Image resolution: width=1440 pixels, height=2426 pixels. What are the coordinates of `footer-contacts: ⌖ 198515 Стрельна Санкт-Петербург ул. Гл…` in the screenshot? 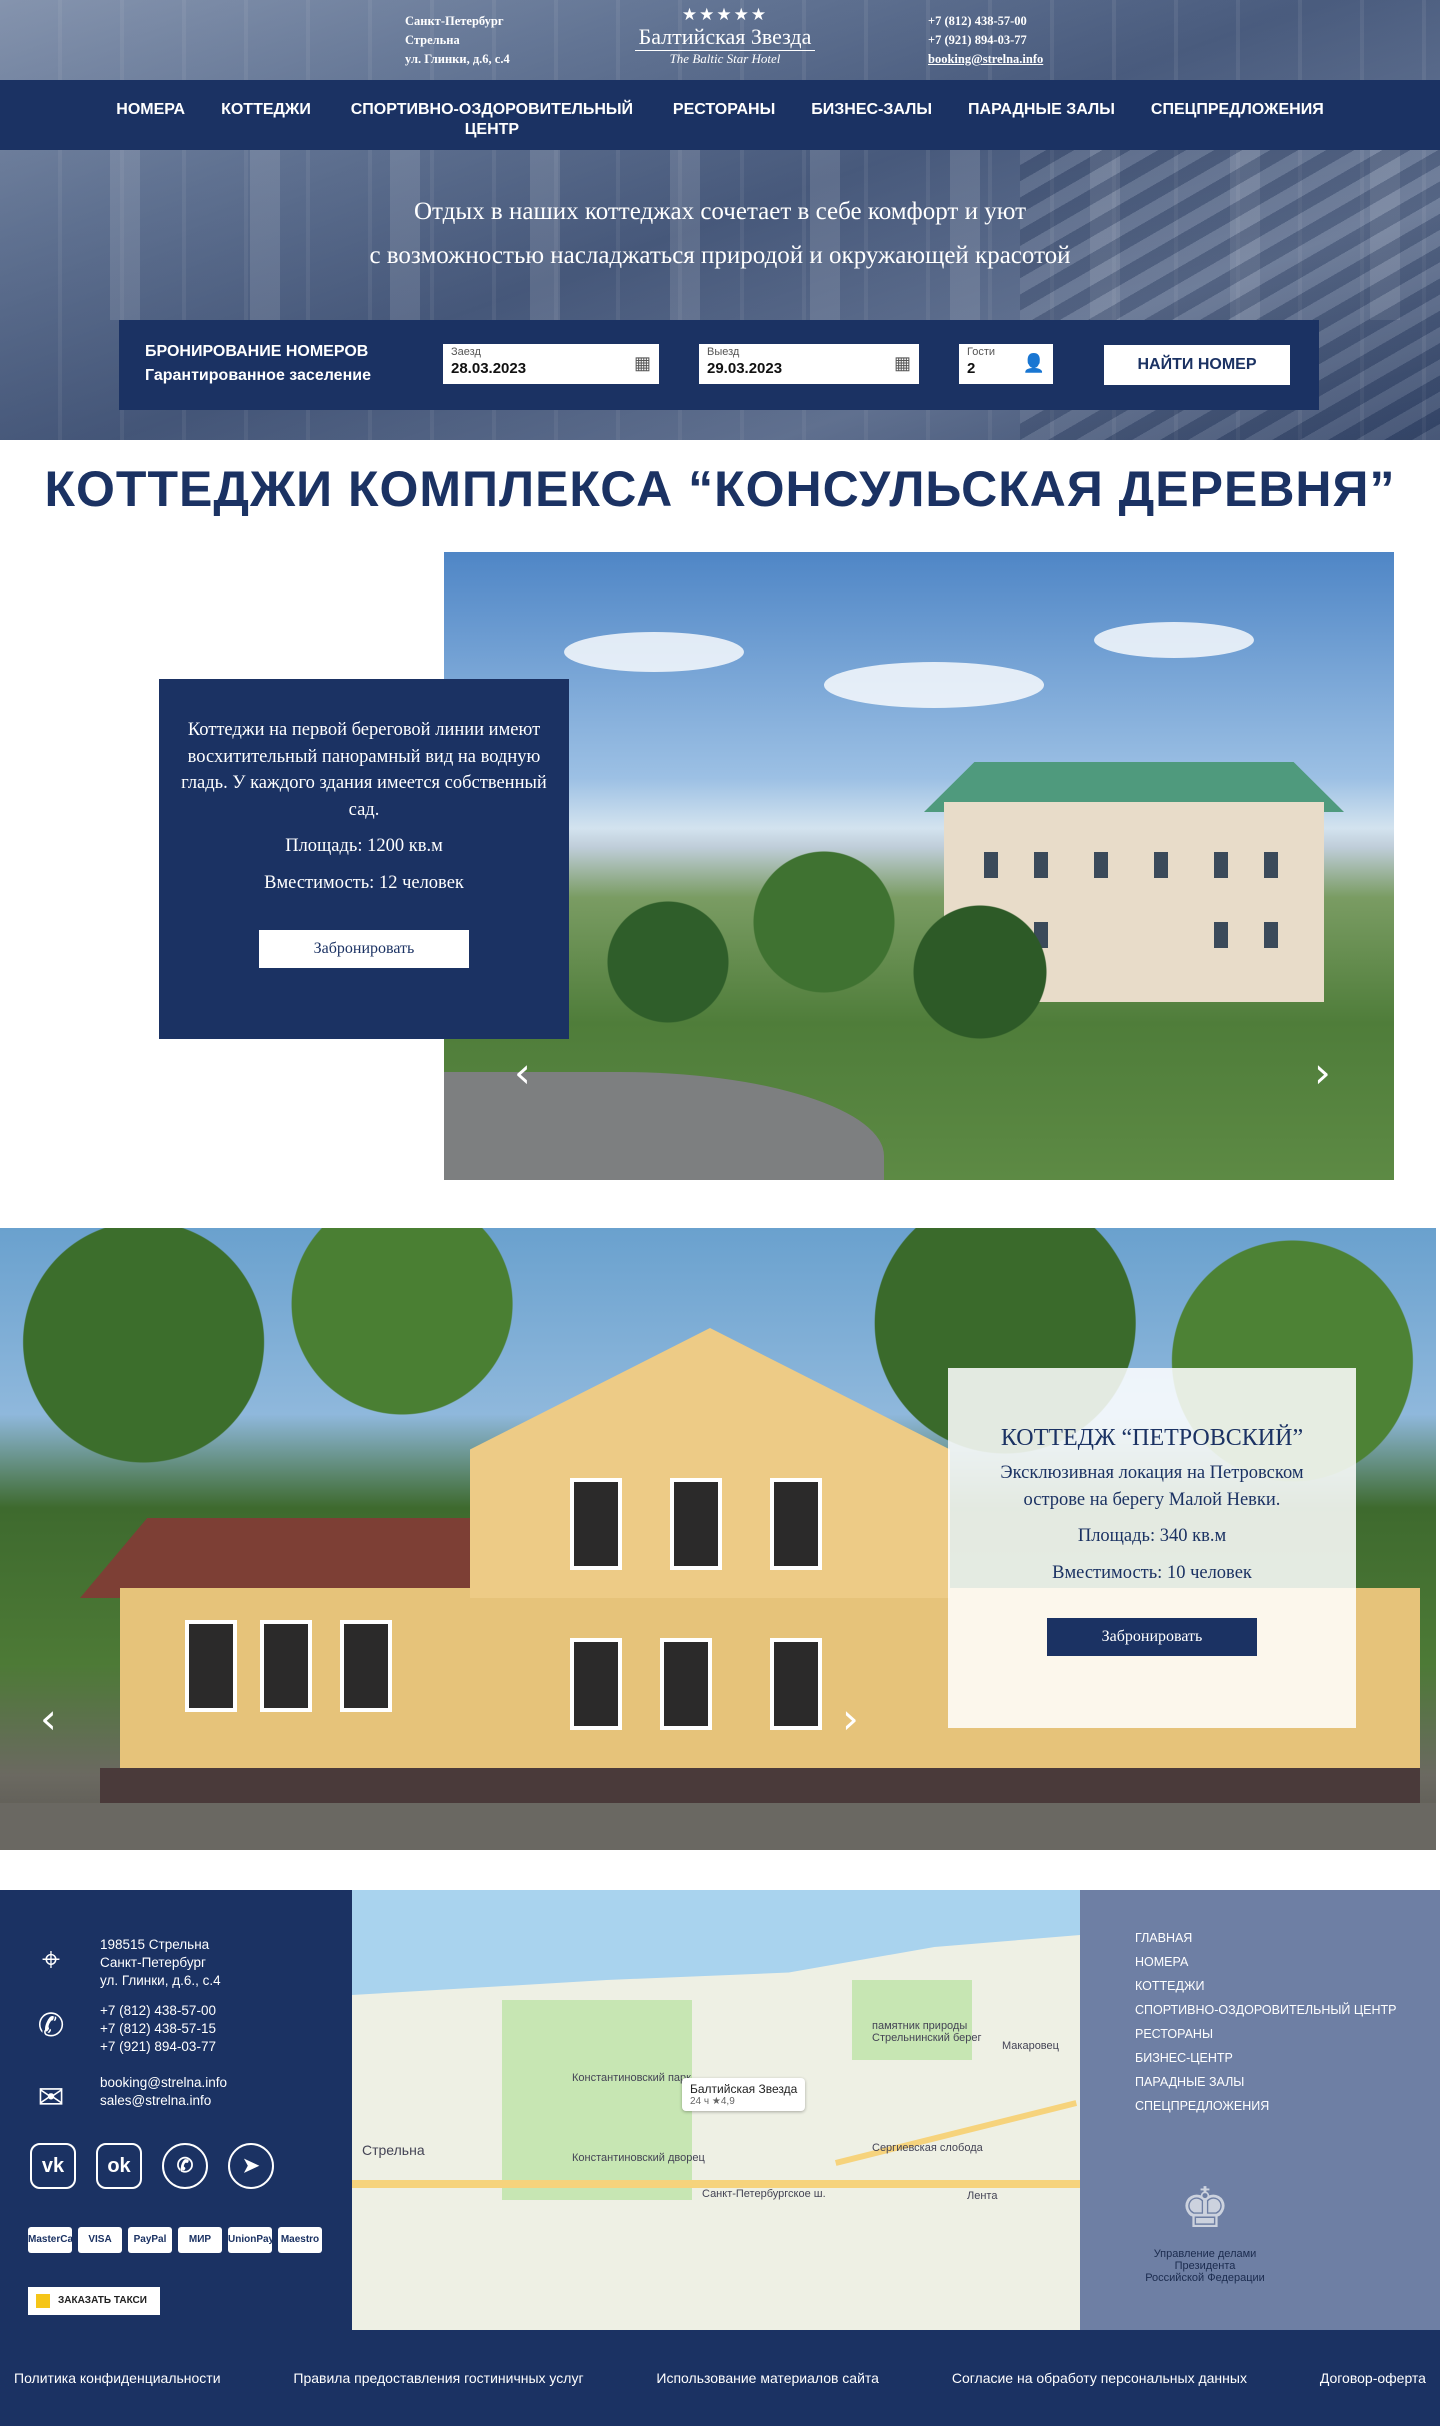 It's located at (176, 2110).